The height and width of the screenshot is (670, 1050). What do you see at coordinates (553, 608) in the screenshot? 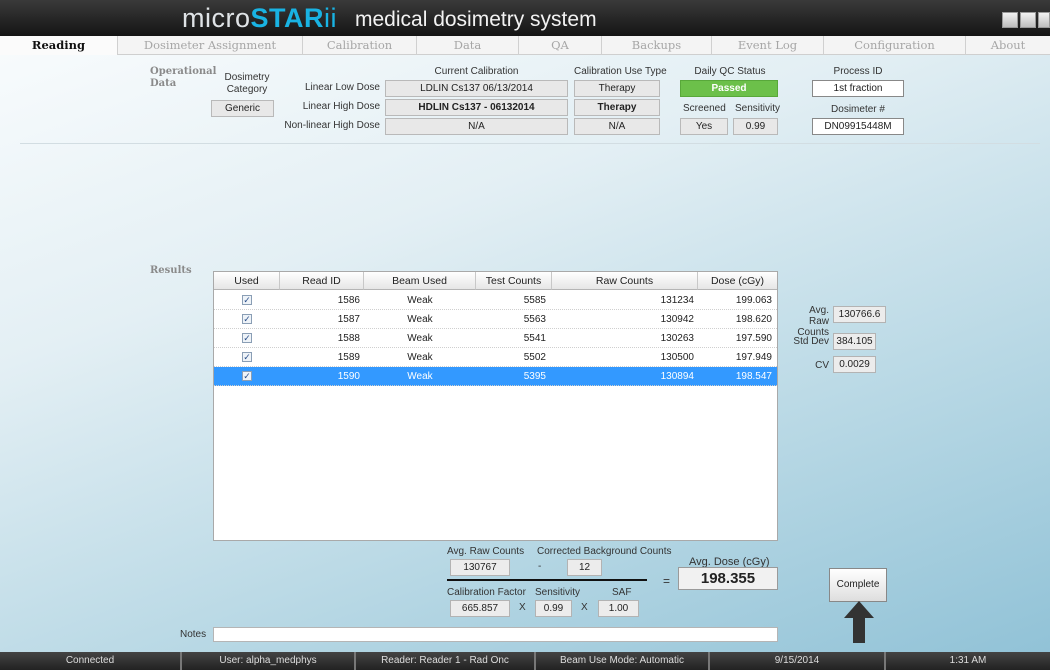
I see `formula-sensitivity-value: 0.99` at bounding box center [553, 608].